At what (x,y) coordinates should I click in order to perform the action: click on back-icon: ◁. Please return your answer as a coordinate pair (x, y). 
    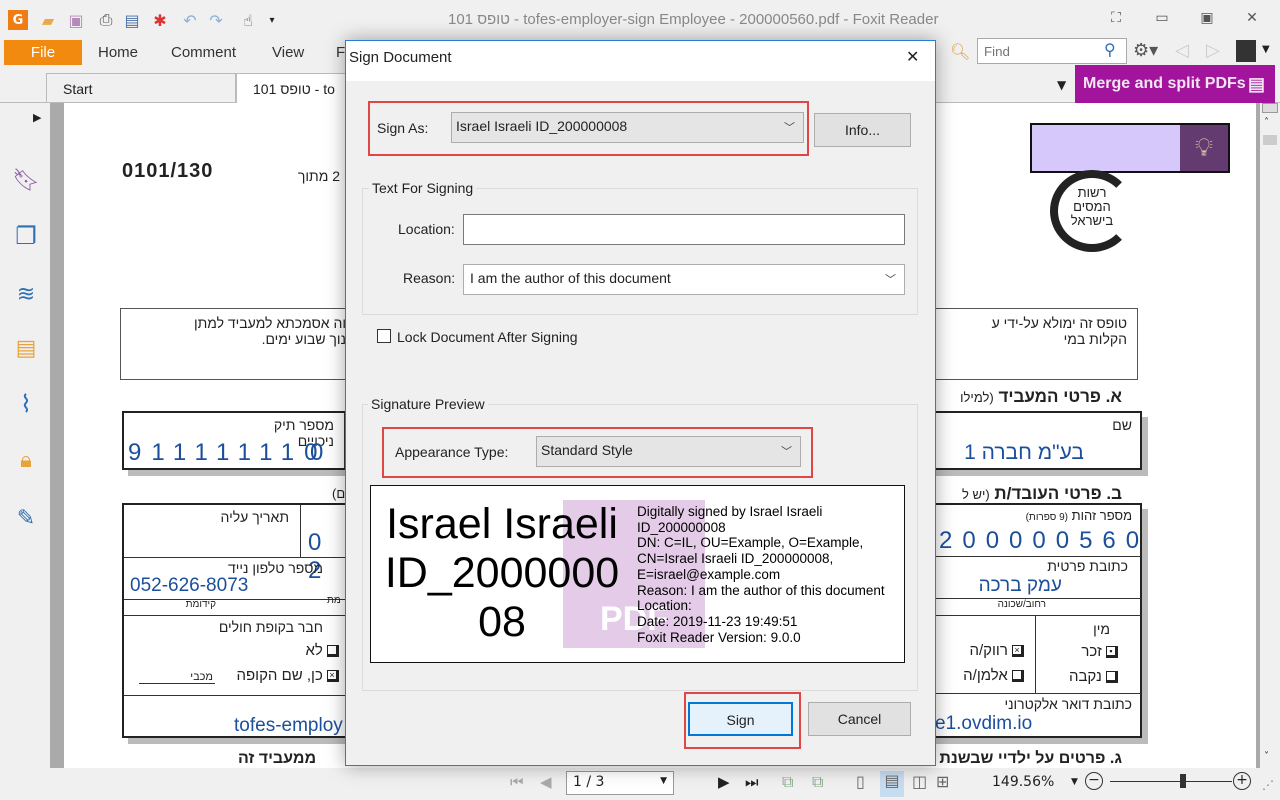
    Looking at the image, I should click on (1182, 50).